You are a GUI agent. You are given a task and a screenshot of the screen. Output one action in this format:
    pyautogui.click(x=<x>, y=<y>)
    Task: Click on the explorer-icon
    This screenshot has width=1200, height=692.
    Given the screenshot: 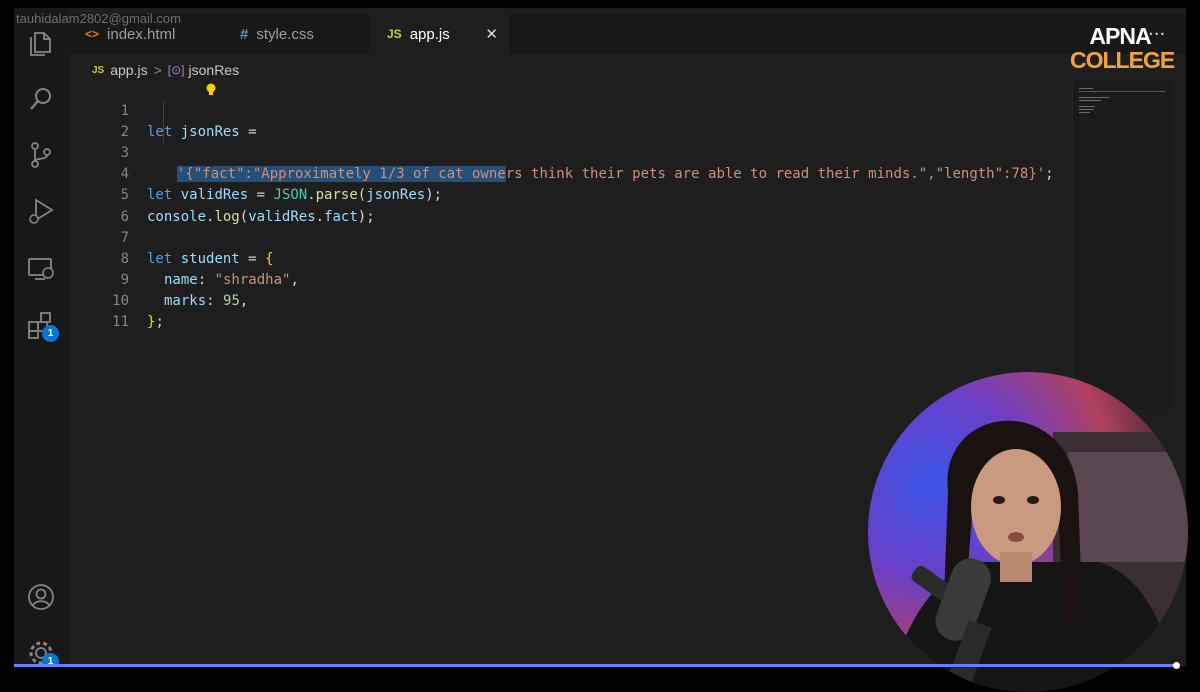 What is the action you would take?
    pyautogui.click(x=41, y=43)
    